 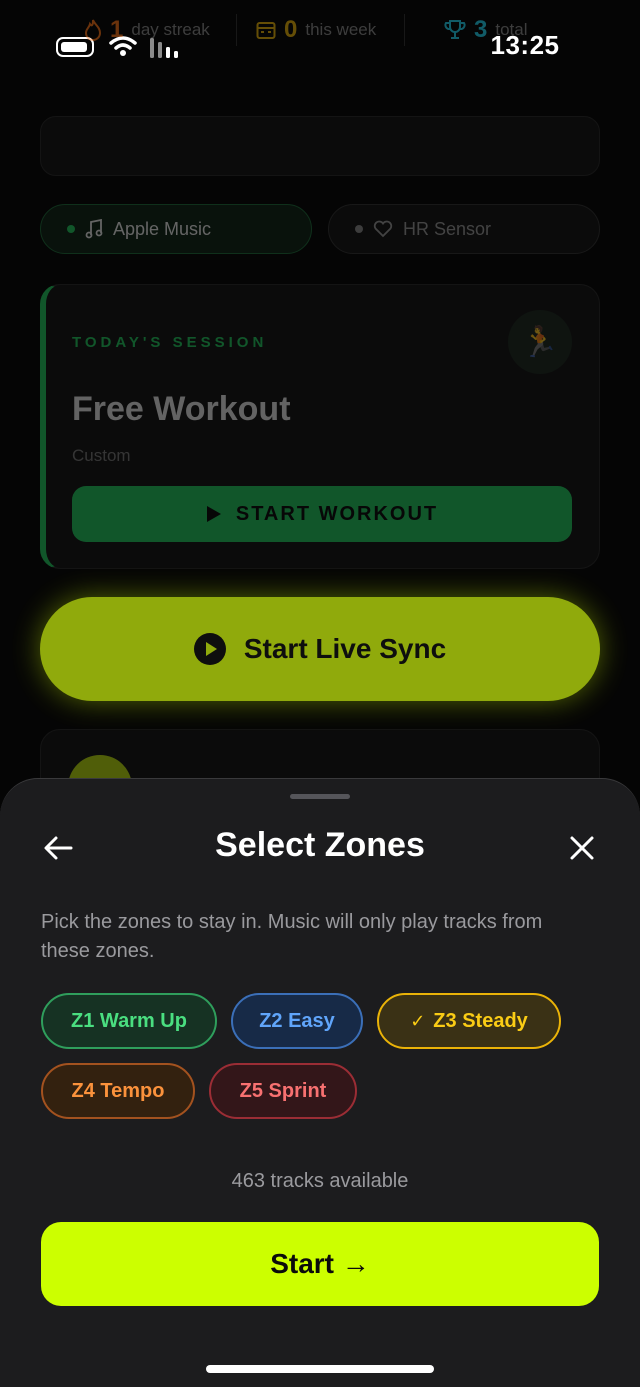 I want to click on zone-chip-z2: Z2 Easy, so click(x=297, y=1021).